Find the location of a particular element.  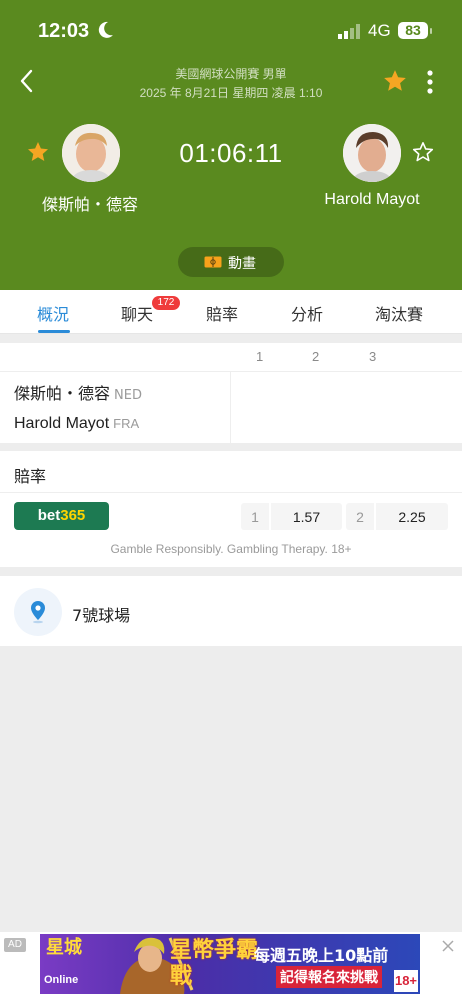

moon-icon is located at coordinates (105, 29).